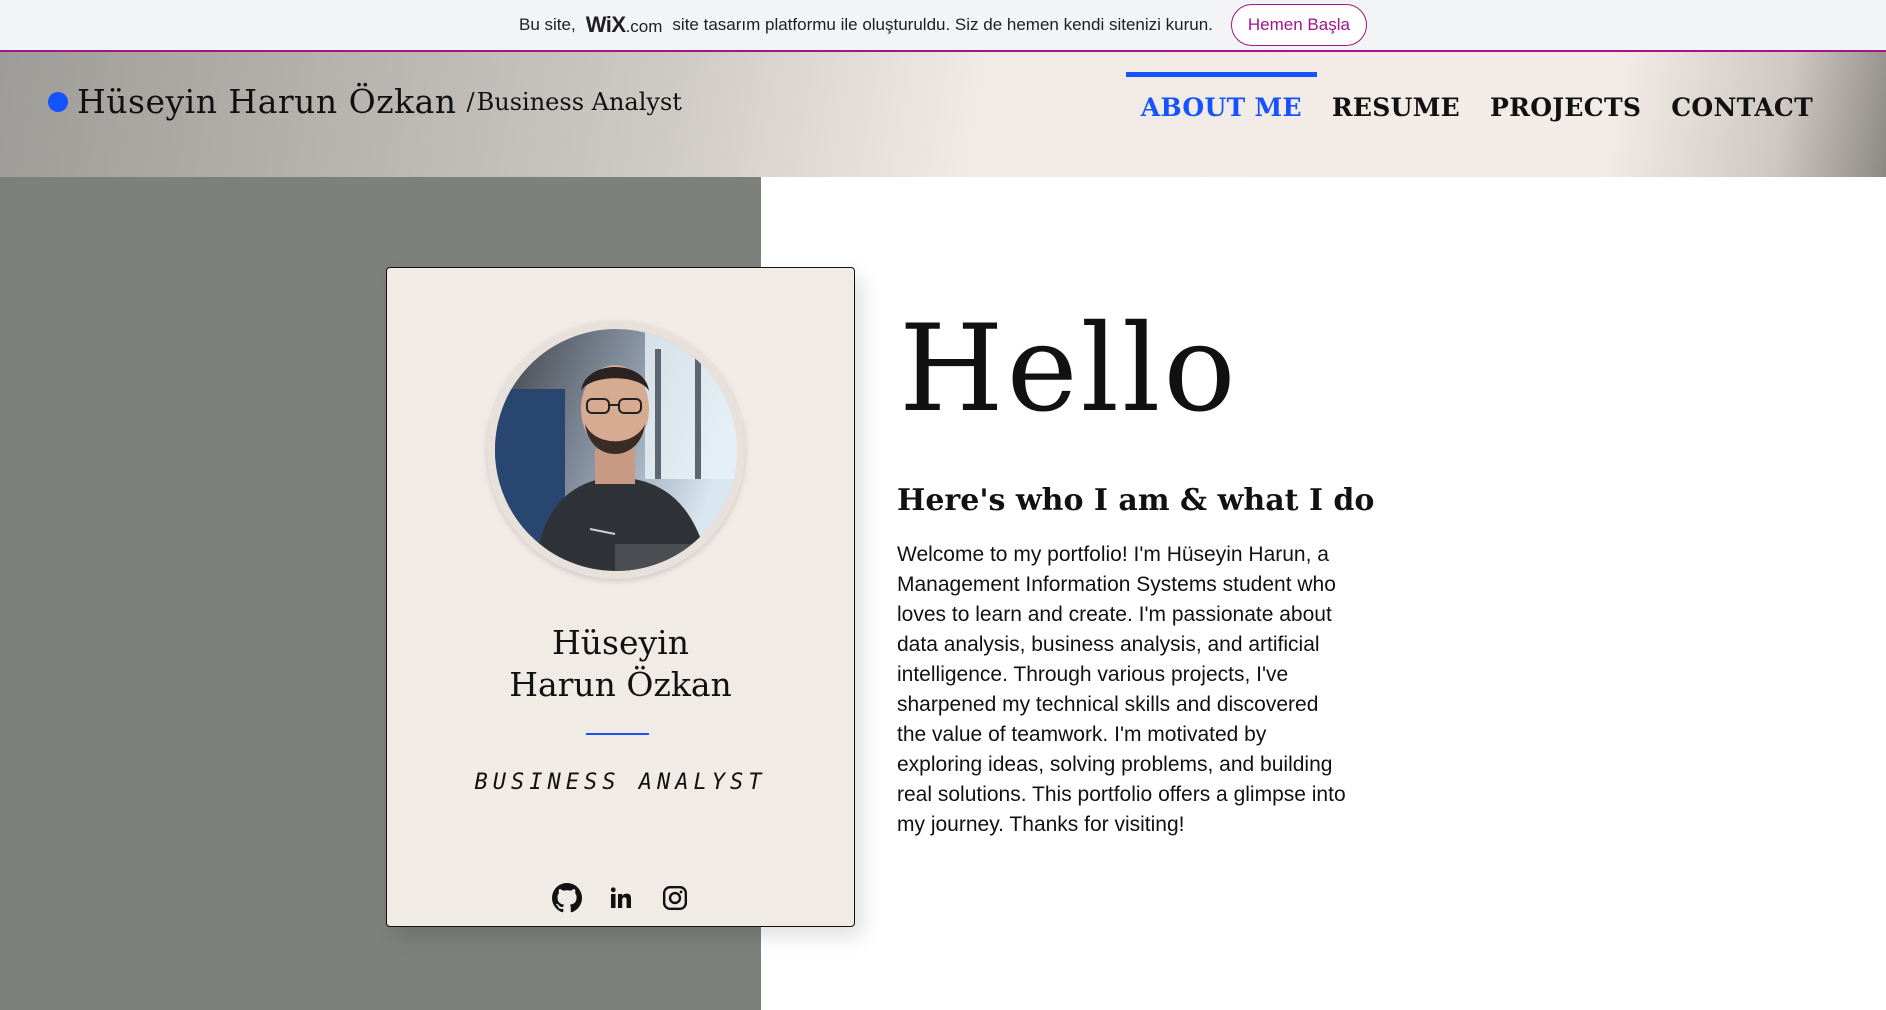  Describe the element at coordinates (620, 664) in the screenshot. I see `card-name: Hüseyin Harun Özkan` at that location.